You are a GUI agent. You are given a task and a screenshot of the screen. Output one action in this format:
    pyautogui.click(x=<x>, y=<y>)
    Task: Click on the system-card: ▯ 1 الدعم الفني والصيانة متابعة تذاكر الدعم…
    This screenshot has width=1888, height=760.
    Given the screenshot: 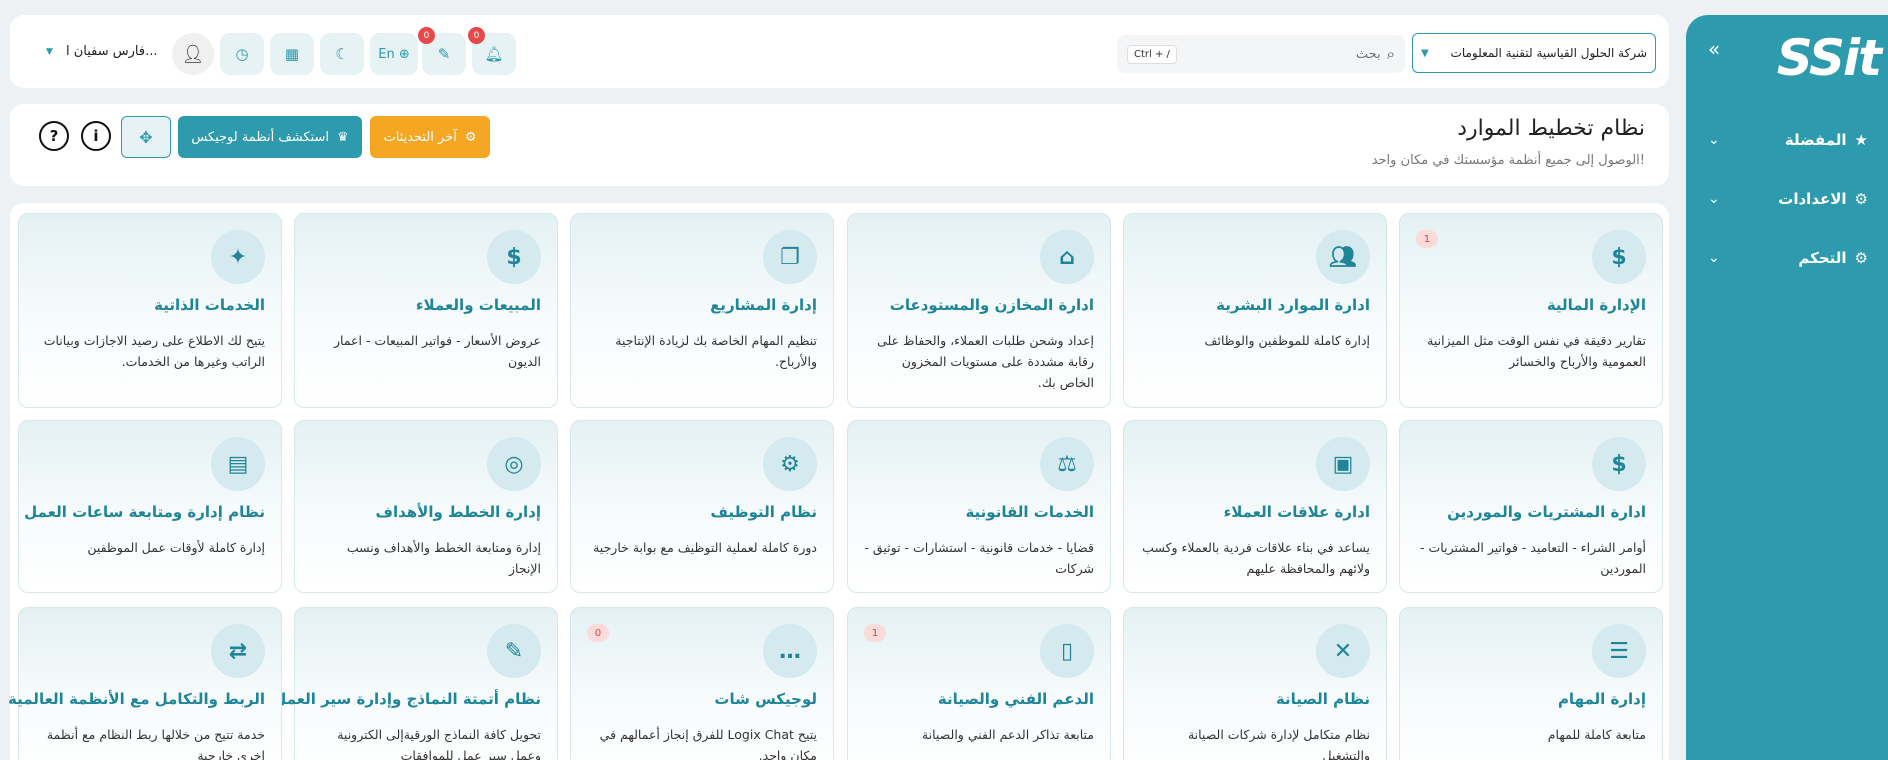 What is the action you would take?
    pyautogui.click(x=979, y=683)
    